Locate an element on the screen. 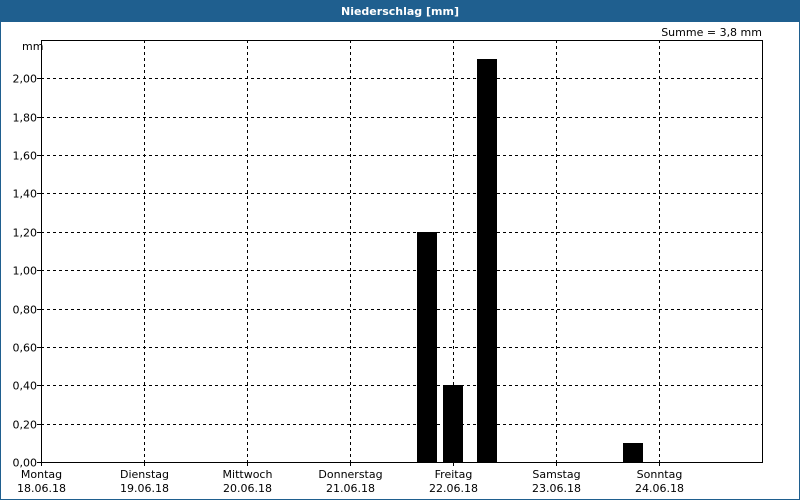  y-tick-label: 1,80 is located at coordinates (25, 118).